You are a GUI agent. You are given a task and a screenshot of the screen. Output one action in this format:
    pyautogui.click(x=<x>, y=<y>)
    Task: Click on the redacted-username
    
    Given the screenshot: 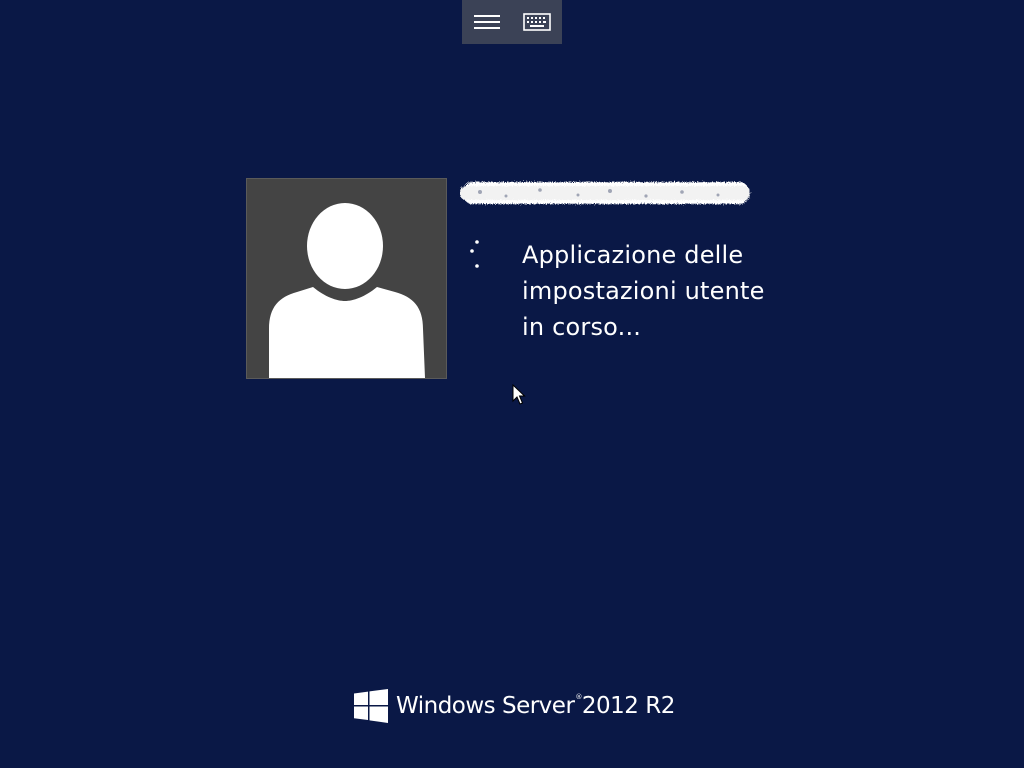 What is the action you would take?
    pyautogui.click(x=605, y=193)
    